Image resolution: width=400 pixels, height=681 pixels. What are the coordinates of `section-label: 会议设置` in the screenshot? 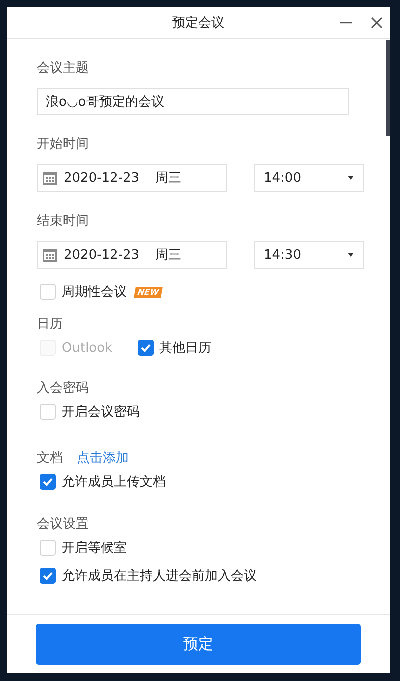 It's located at (63, 524).